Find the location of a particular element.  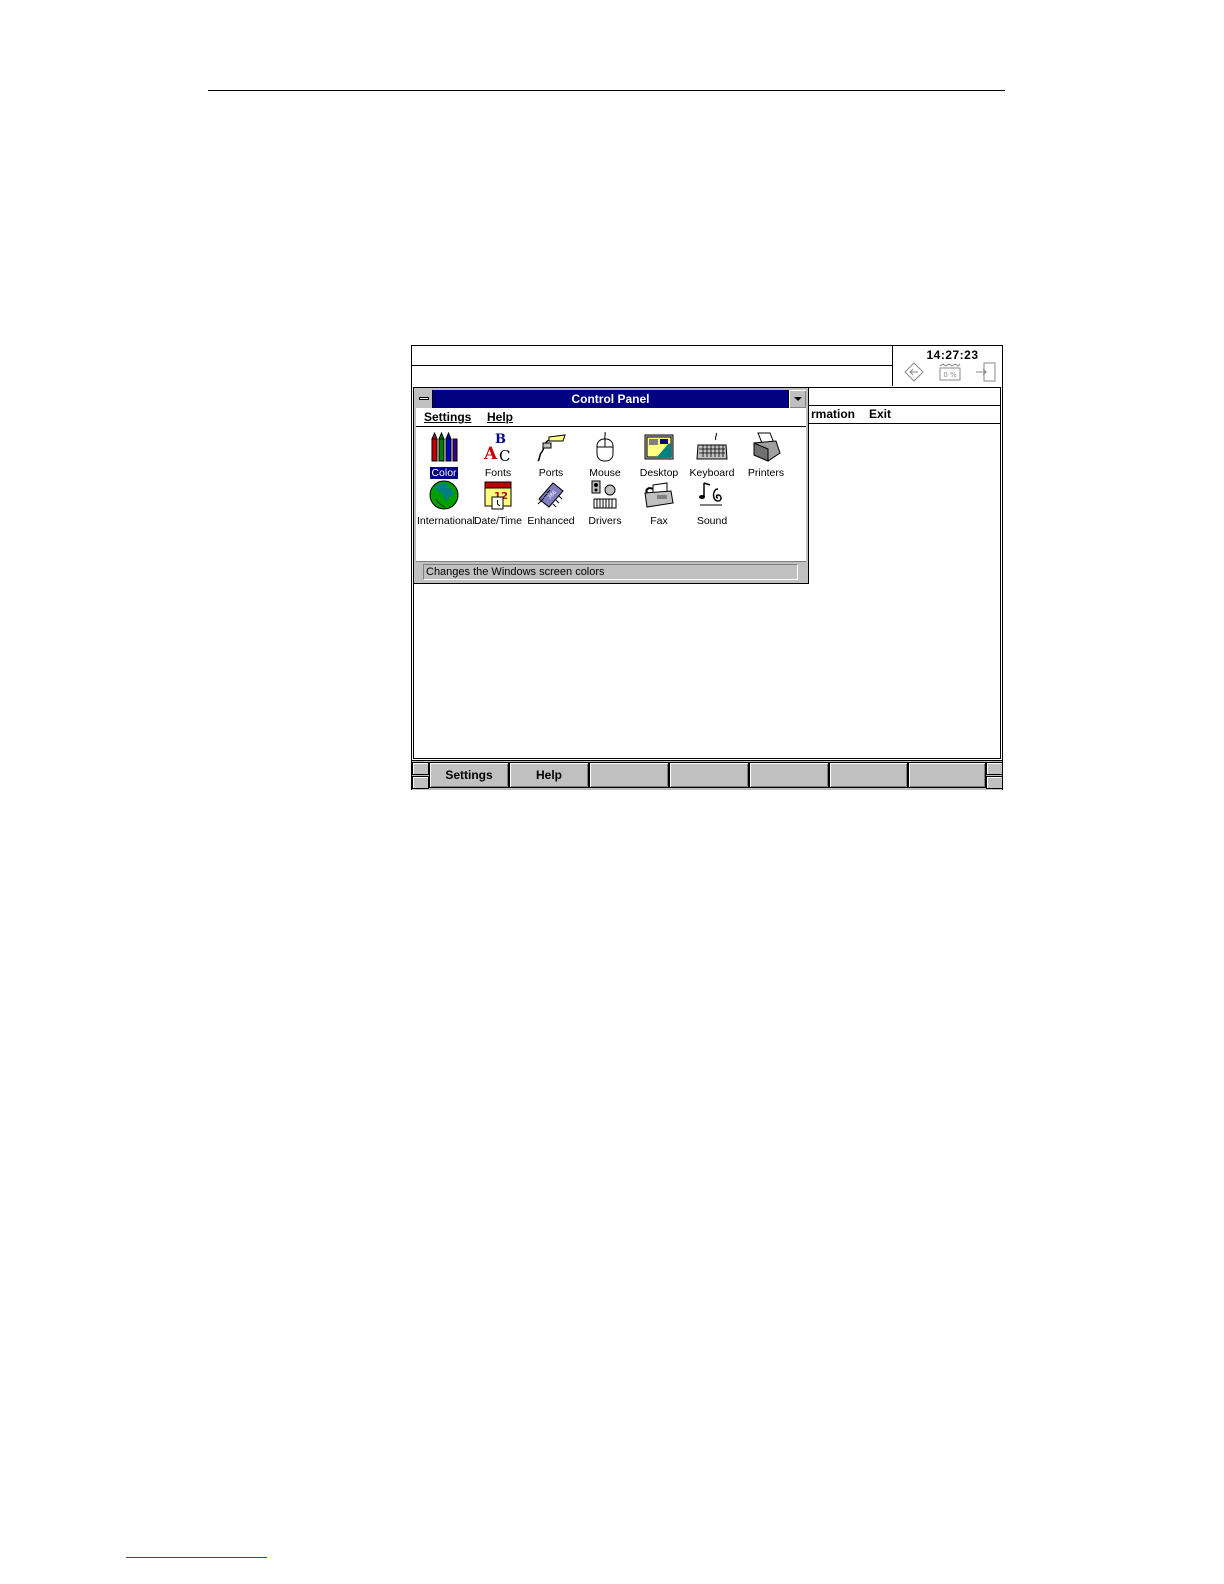

fonts-icon: B A C is located at coordinates (496, 447).